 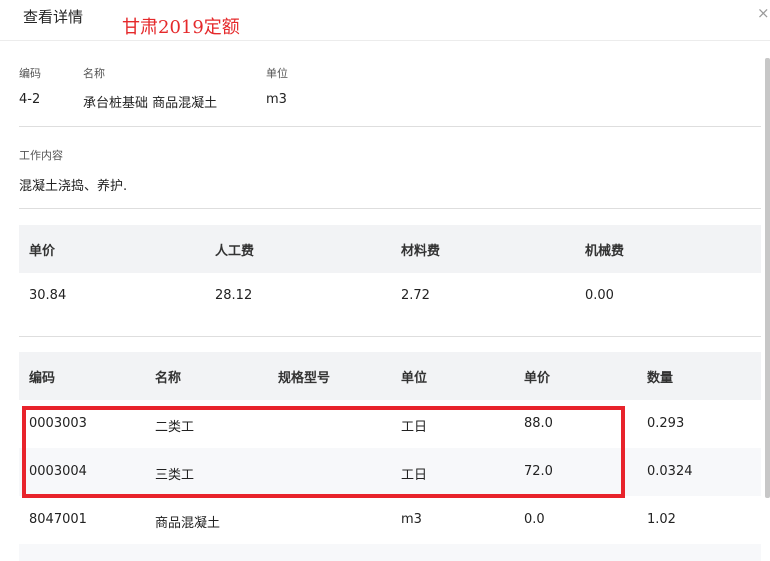 I want to click on resource-header-unit: 单位, so click(x=414, y=378).